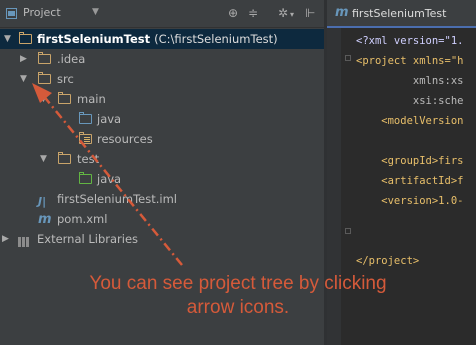 This screenshot has height=345, width=476. Describe the element at coordinates (157, 39) in the screenshot. I see `tree-root-label: firstSeleniumTest (C:\firstSeleniumTest)` at that location.